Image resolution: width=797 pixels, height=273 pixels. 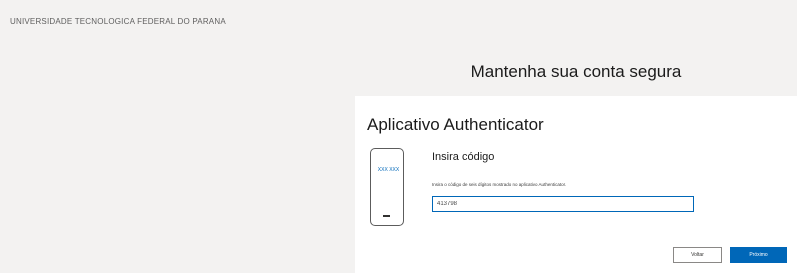 I want to click on step-title: Insira código, so click(x=463, y=157).